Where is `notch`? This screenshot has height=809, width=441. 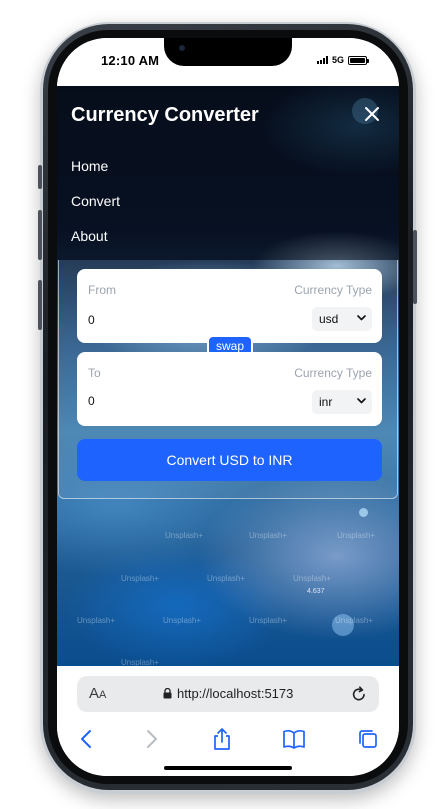 notch is located at coordinates (228, 52).